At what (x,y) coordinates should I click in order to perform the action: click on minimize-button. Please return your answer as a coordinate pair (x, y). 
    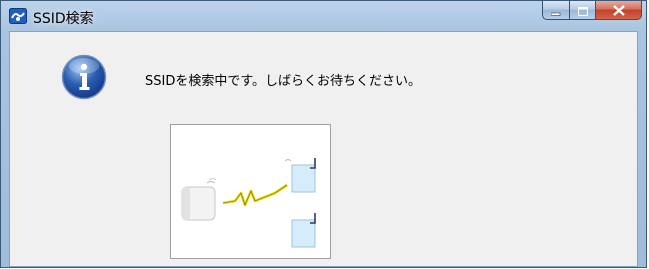
    Looking at the image, I should click on (556, 10).